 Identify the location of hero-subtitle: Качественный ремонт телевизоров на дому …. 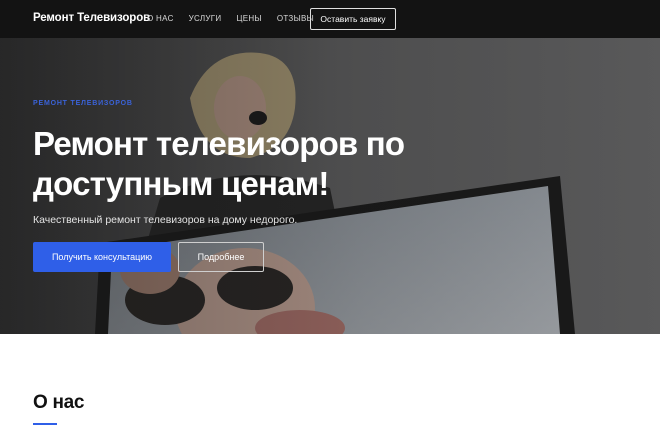
(165, 220).